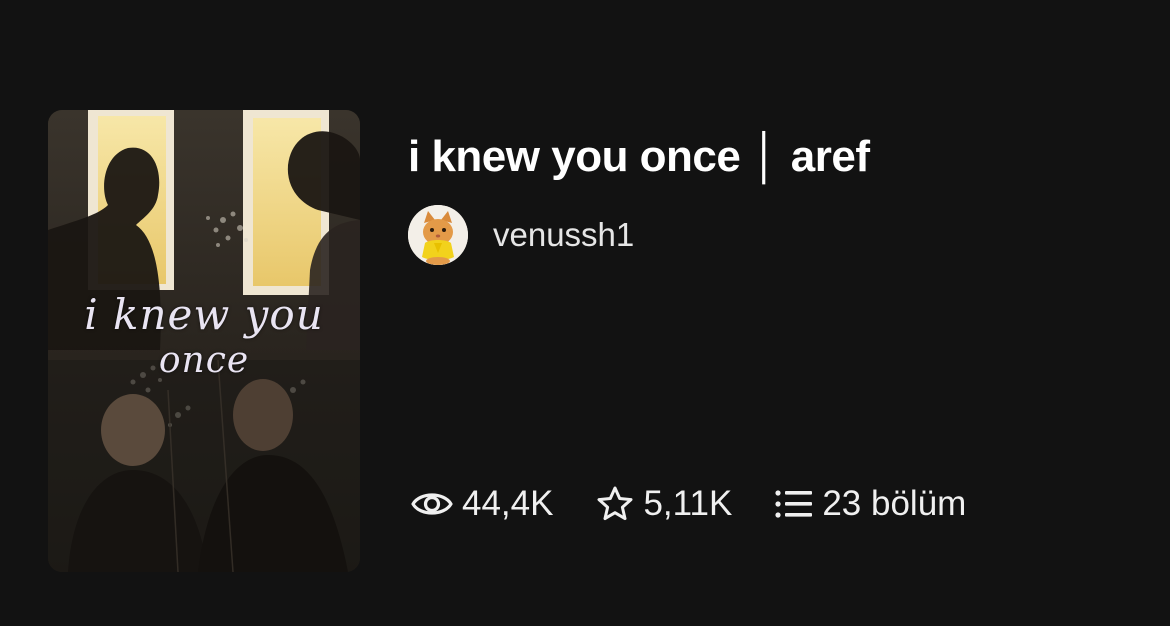 This screenshot has width=1170, height=626. What do you see at coordinates (894, 503) in the screenshot?
I see `parts-count: 23 bölüm` at bounding box center [894, 503].